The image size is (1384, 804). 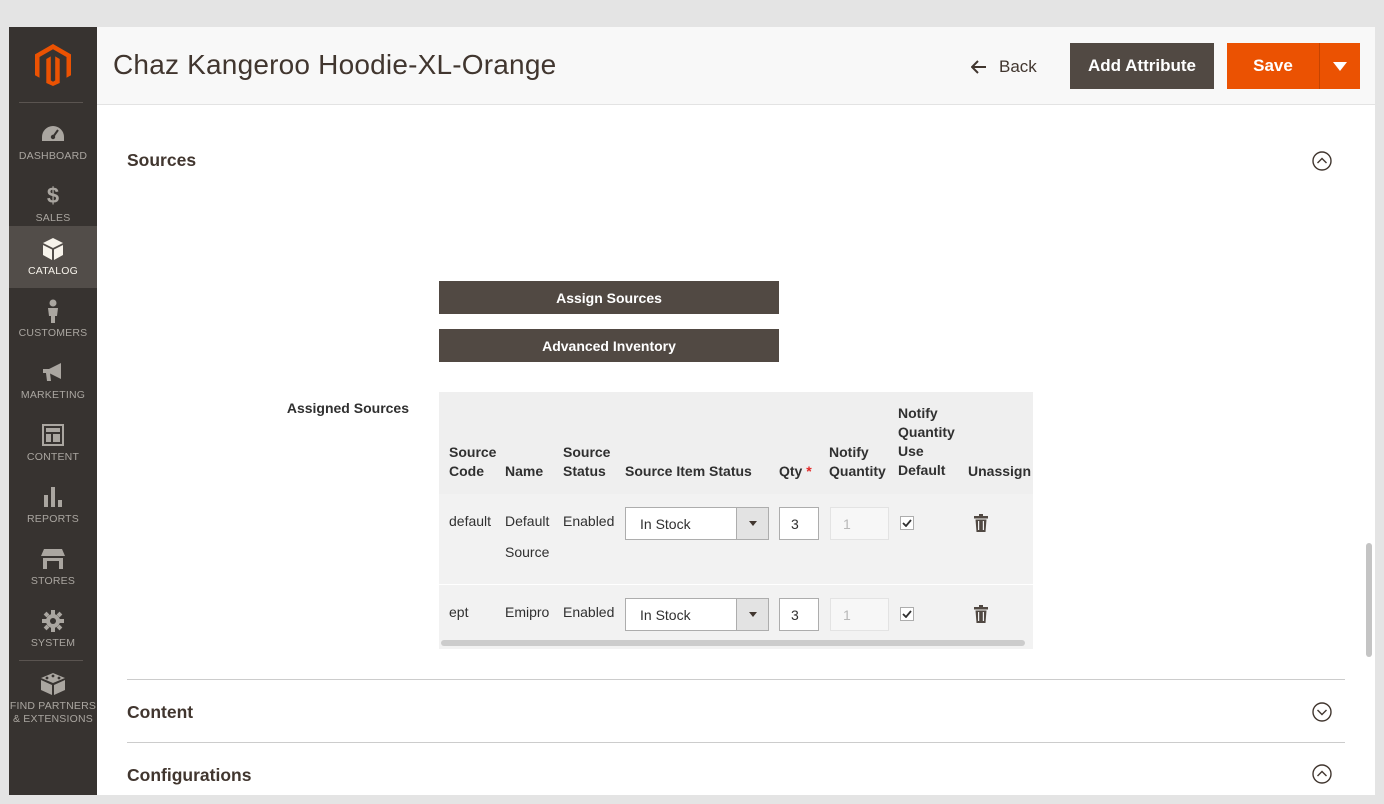 What do you see at coordinates (809, 471) in the screenshot?
I see `required-mark: *` at bounding box center [809, 471].